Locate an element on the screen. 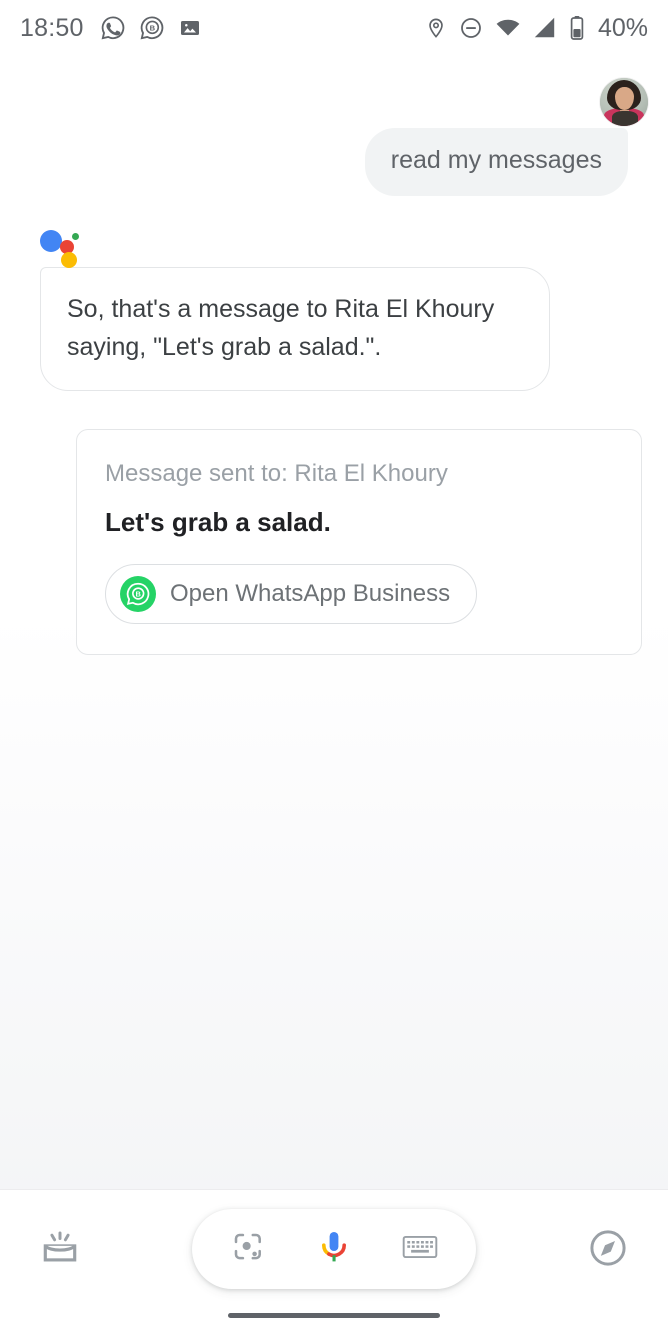 This screenshot has width=668, height=1336. open-whatsapp-business-button: B Open WhatsApp Business is located at coordinates (291, 593).